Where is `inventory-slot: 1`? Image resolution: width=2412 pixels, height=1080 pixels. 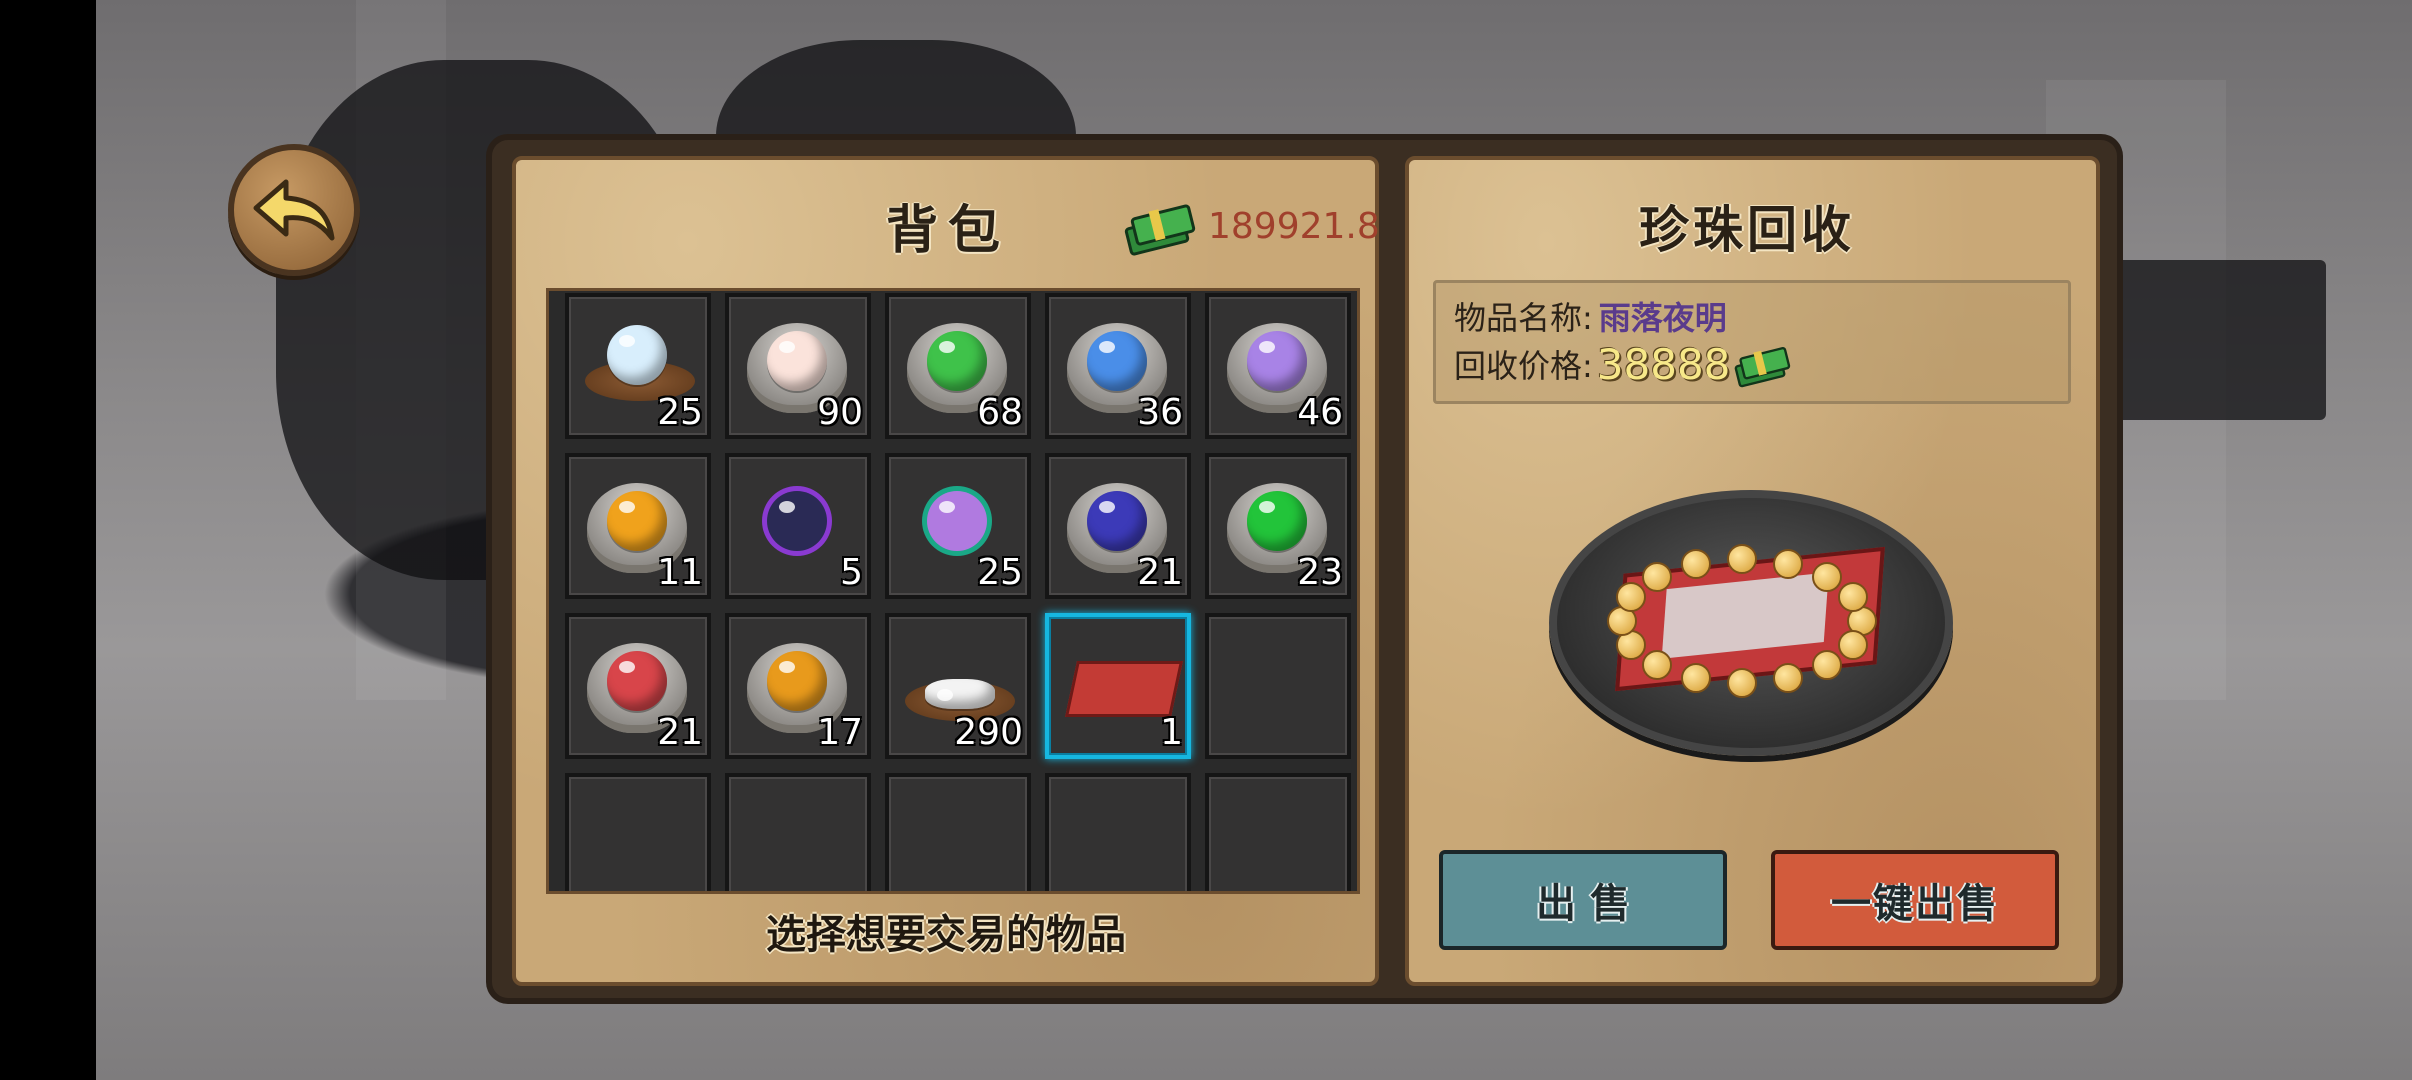
inventory-slot: 1 is located at coordinates (1118, 686).